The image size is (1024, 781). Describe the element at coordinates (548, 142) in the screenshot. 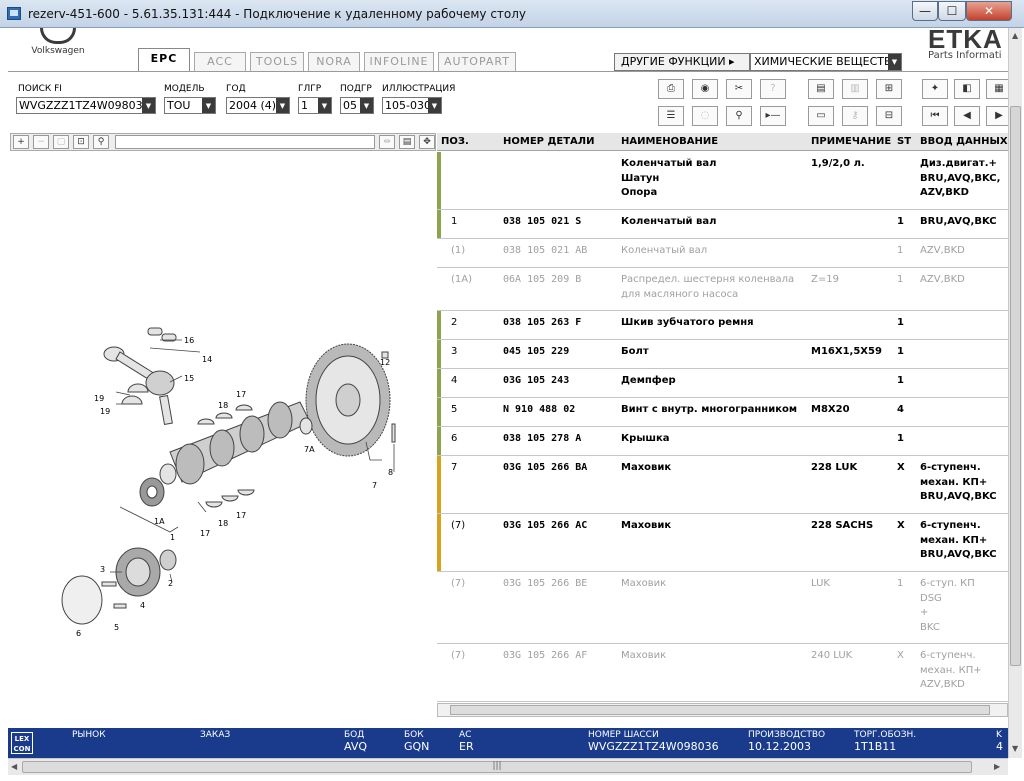

I see `header-part-number: НОМЕР ДЕТАЛИ` at that location.